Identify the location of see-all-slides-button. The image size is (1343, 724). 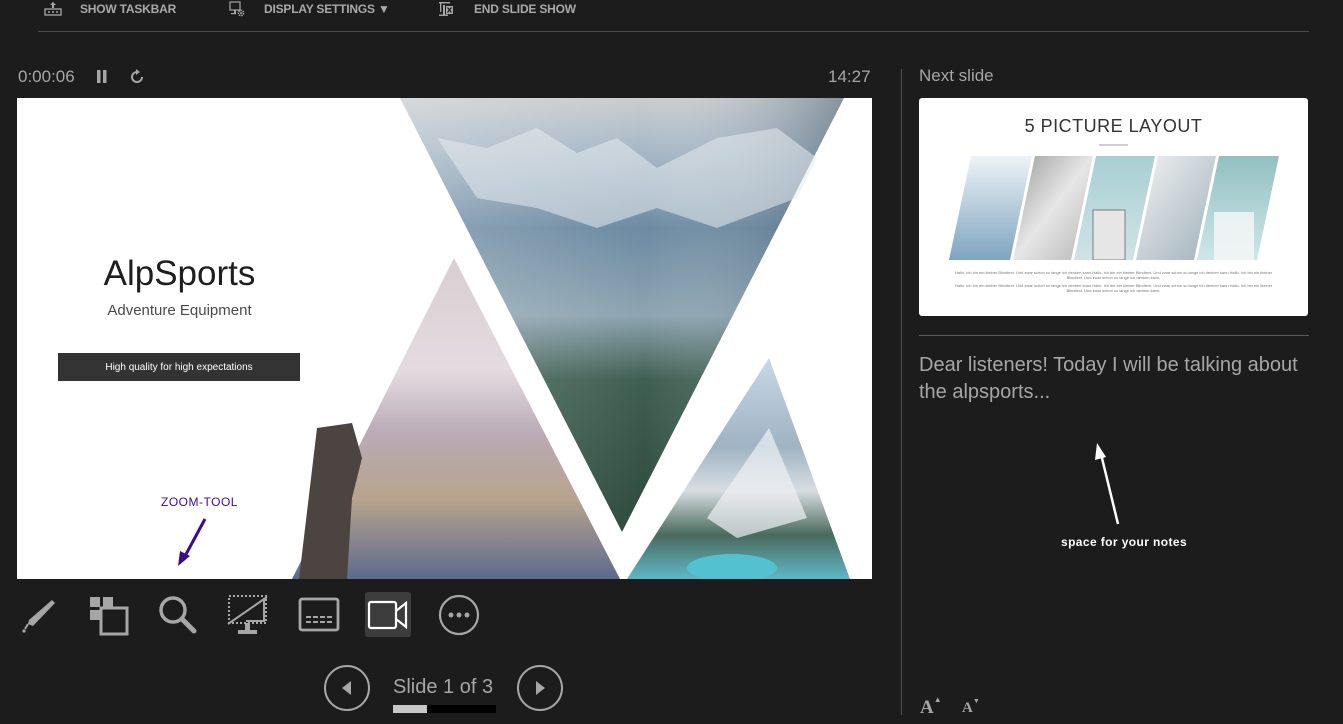
(107, 614).